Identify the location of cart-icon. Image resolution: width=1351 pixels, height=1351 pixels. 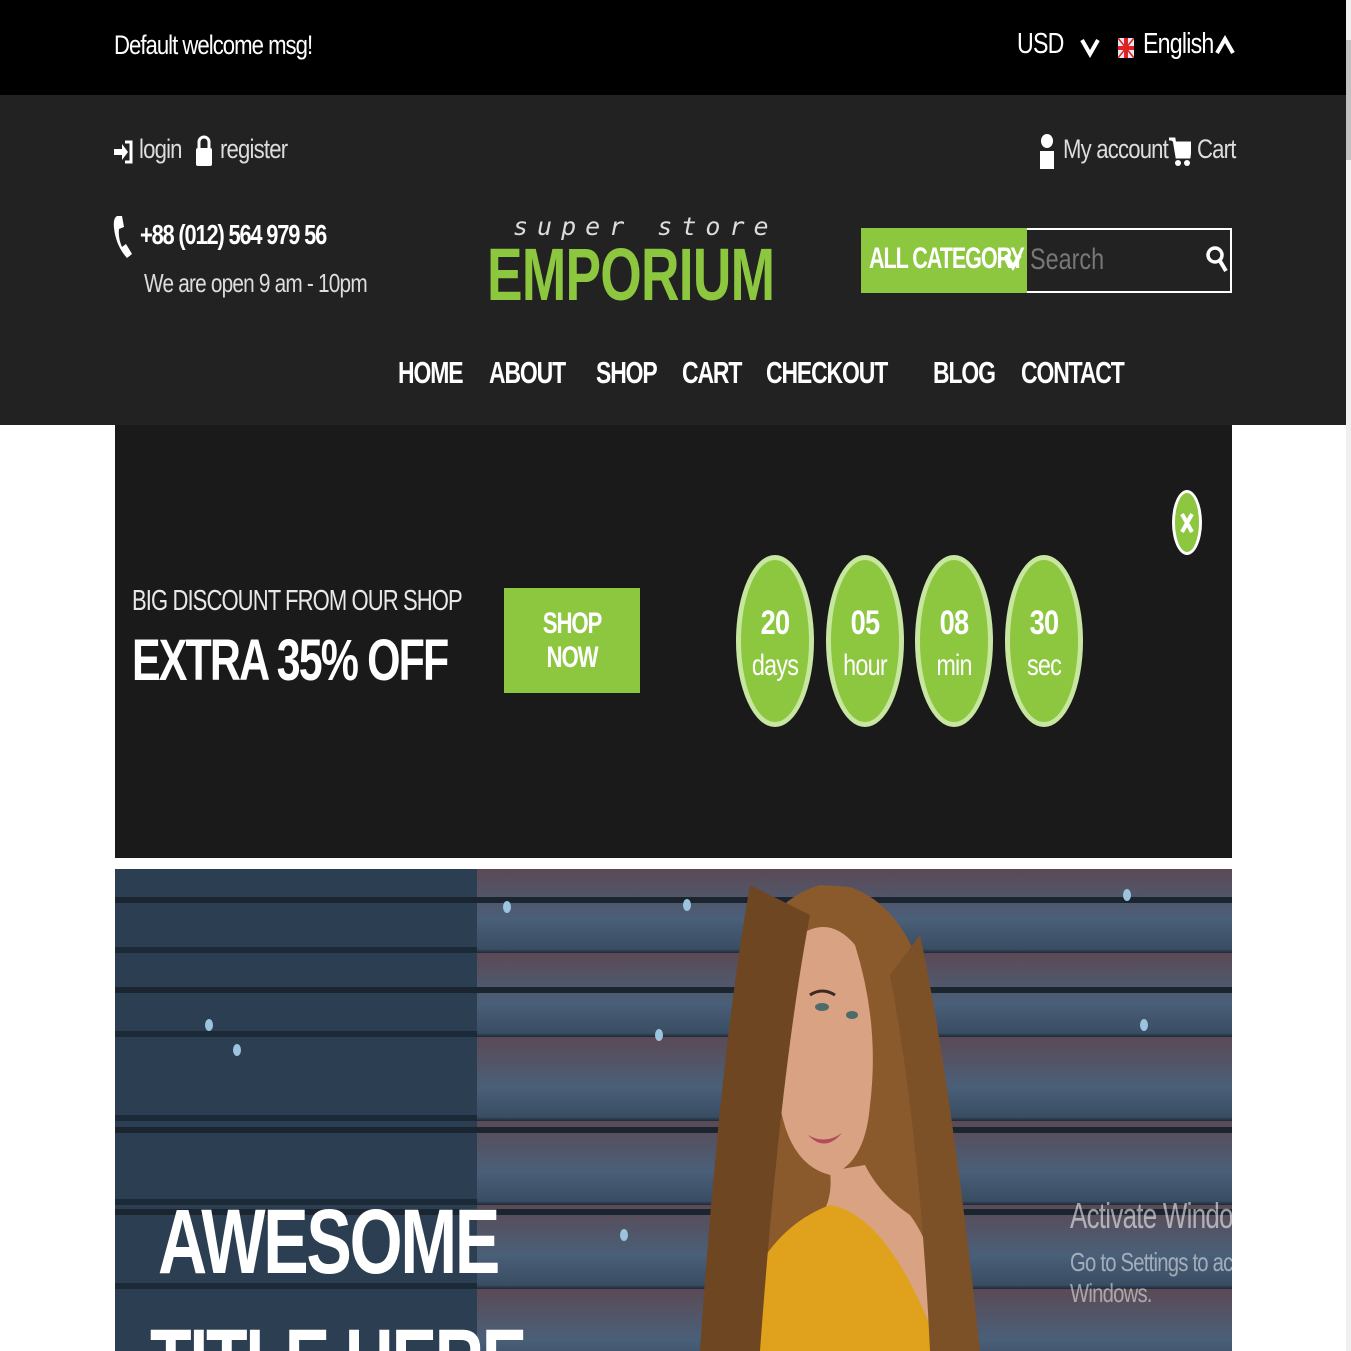
(1180, 151).